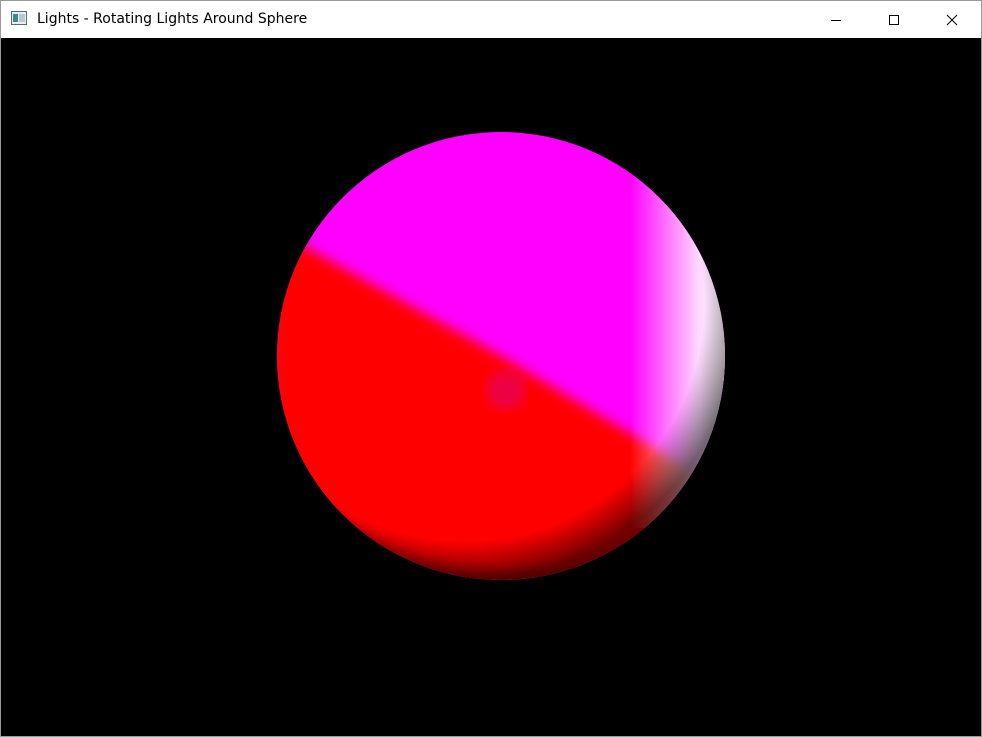 The width and height of the screenshot is (982, 737). I want to click on app-icon, so click(19, 18).